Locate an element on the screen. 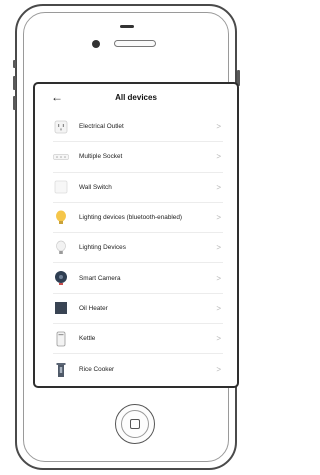 The image size is (320, 475). camera-icon is located at coordinates (61, 278).